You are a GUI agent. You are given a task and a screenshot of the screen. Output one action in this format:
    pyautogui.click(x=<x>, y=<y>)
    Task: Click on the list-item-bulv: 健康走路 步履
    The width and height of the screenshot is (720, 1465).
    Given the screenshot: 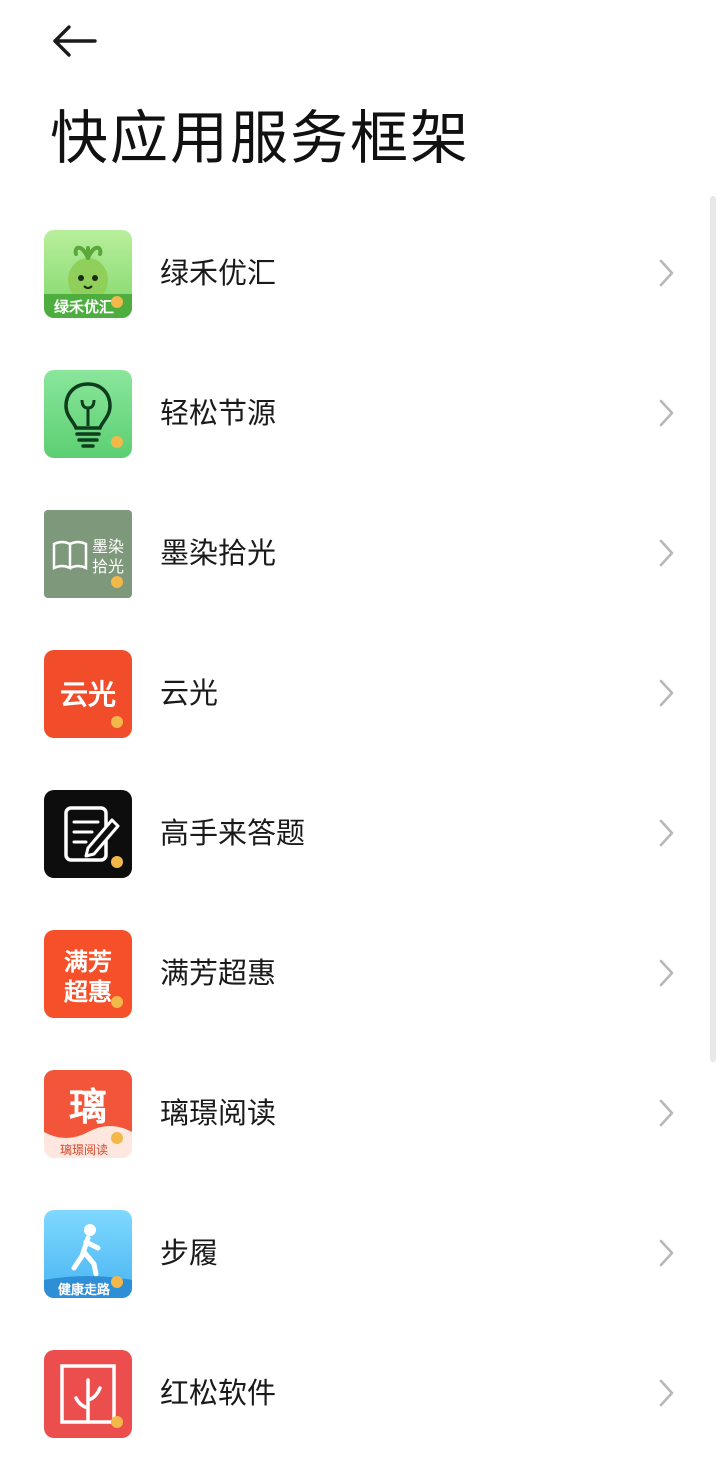 What is the action you would take?
    pyautogui.click(x=360, y=1255)
    